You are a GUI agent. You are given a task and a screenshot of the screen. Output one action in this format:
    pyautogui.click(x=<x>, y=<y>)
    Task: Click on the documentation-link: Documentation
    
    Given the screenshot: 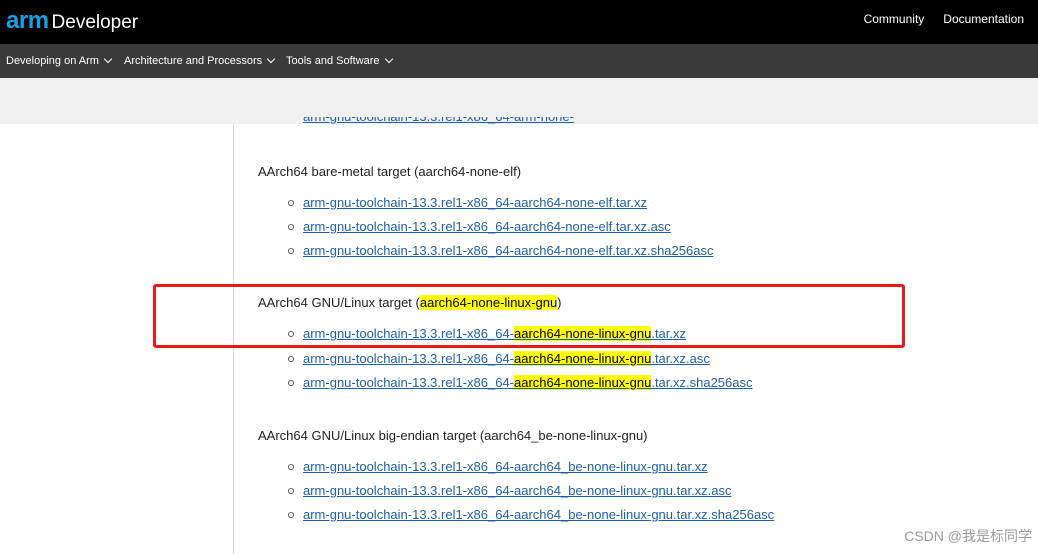 What is the action you would take?
    pyautogui.click(x=983, y=19)
    